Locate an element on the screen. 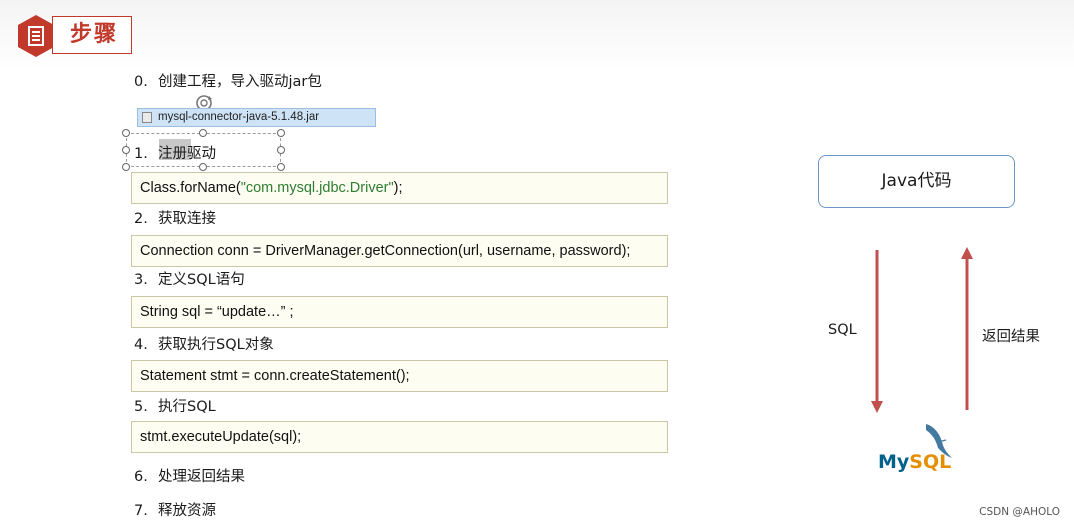  step-label: 定义SQL语句 is located at coordinates (201, 280).